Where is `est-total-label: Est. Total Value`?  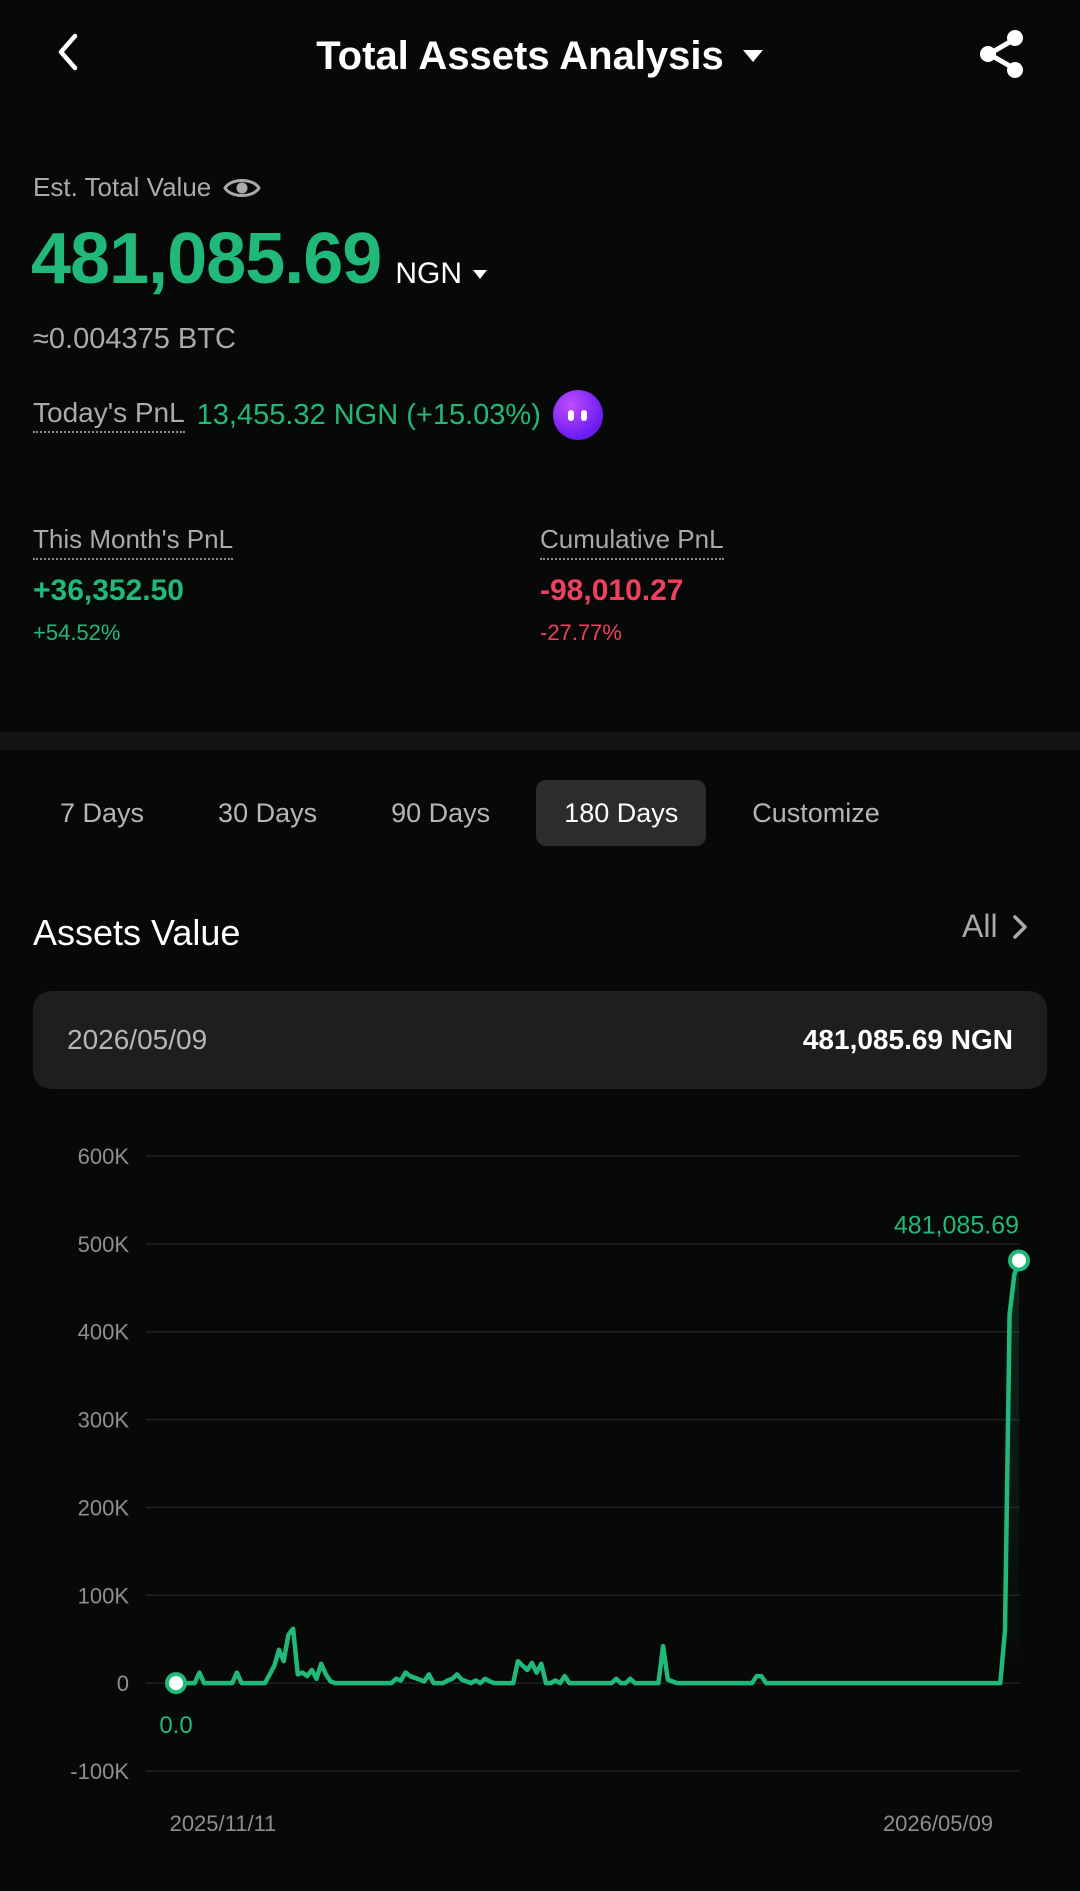
est-total-label: Est. Total Value is located at coordinates (122, 187).